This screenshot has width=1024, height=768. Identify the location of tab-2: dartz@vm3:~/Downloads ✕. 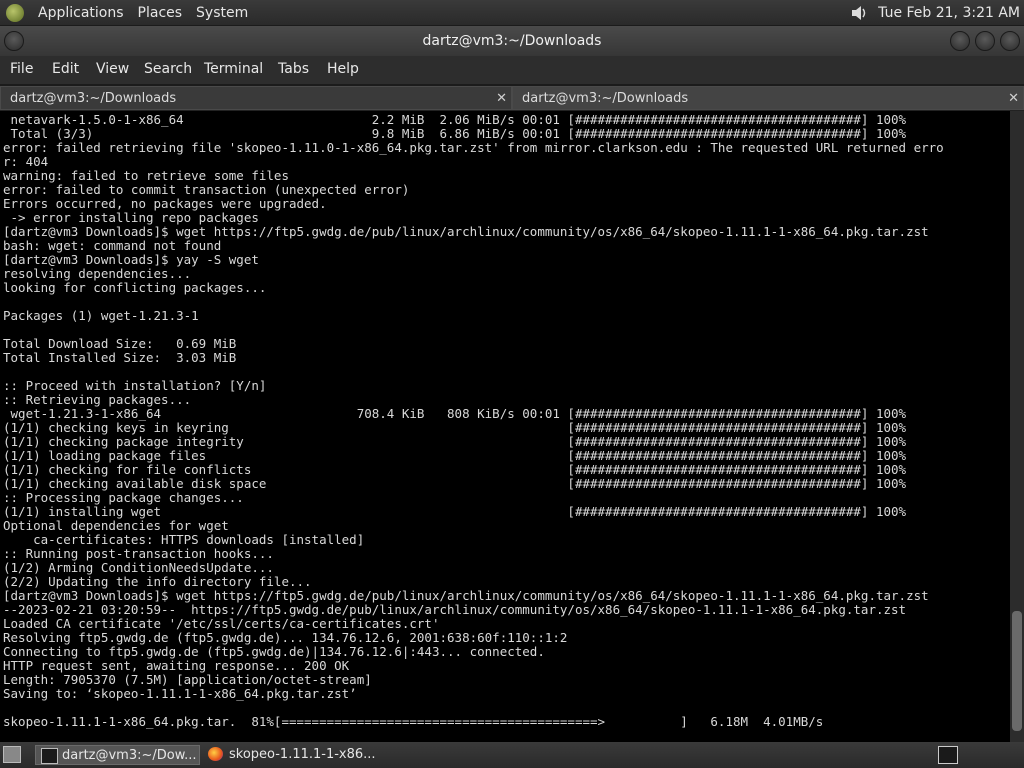
(768, 98).